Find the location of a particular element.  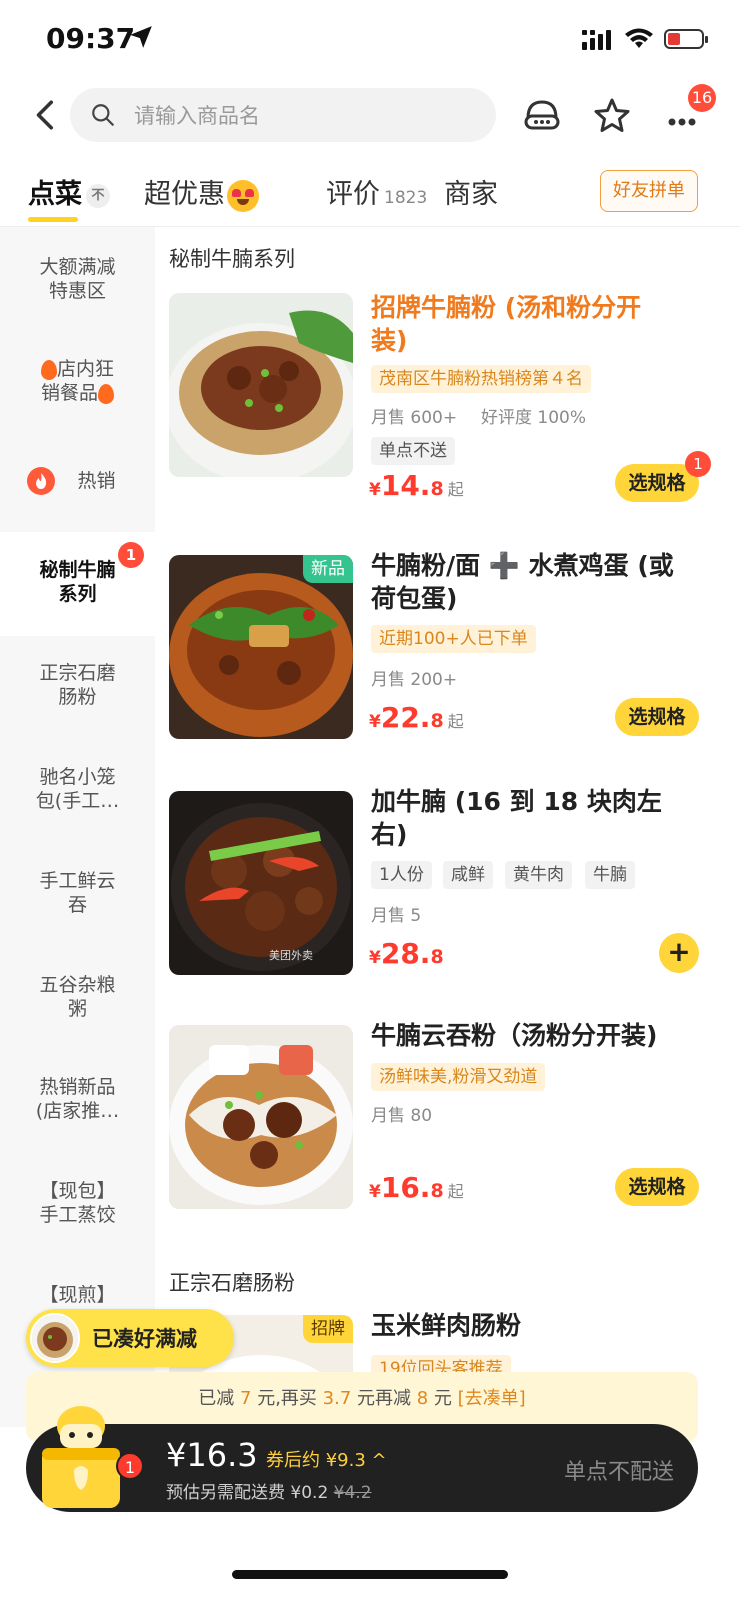

dish-name-line: 玉米鲜肉肠粉 is located at coordinates (446, 1325).